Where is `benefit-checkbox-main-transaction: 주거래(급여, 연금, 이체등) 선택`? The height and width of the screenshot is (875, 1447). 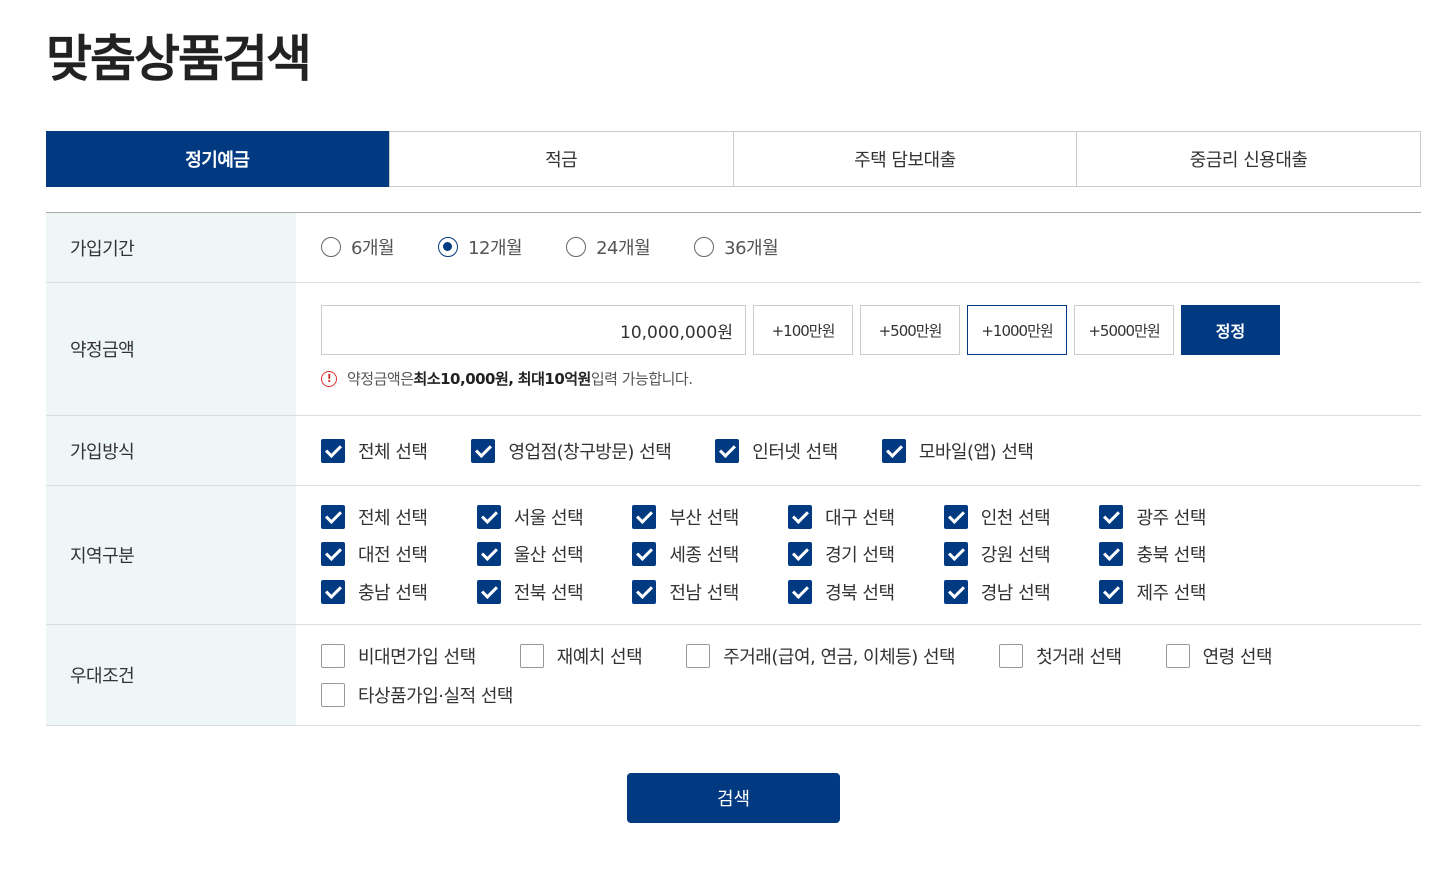 benefit-checkbox-main-transaction: 주거래(급여, 연금, 이체등) 선택 is located at coordinates (821, 656).